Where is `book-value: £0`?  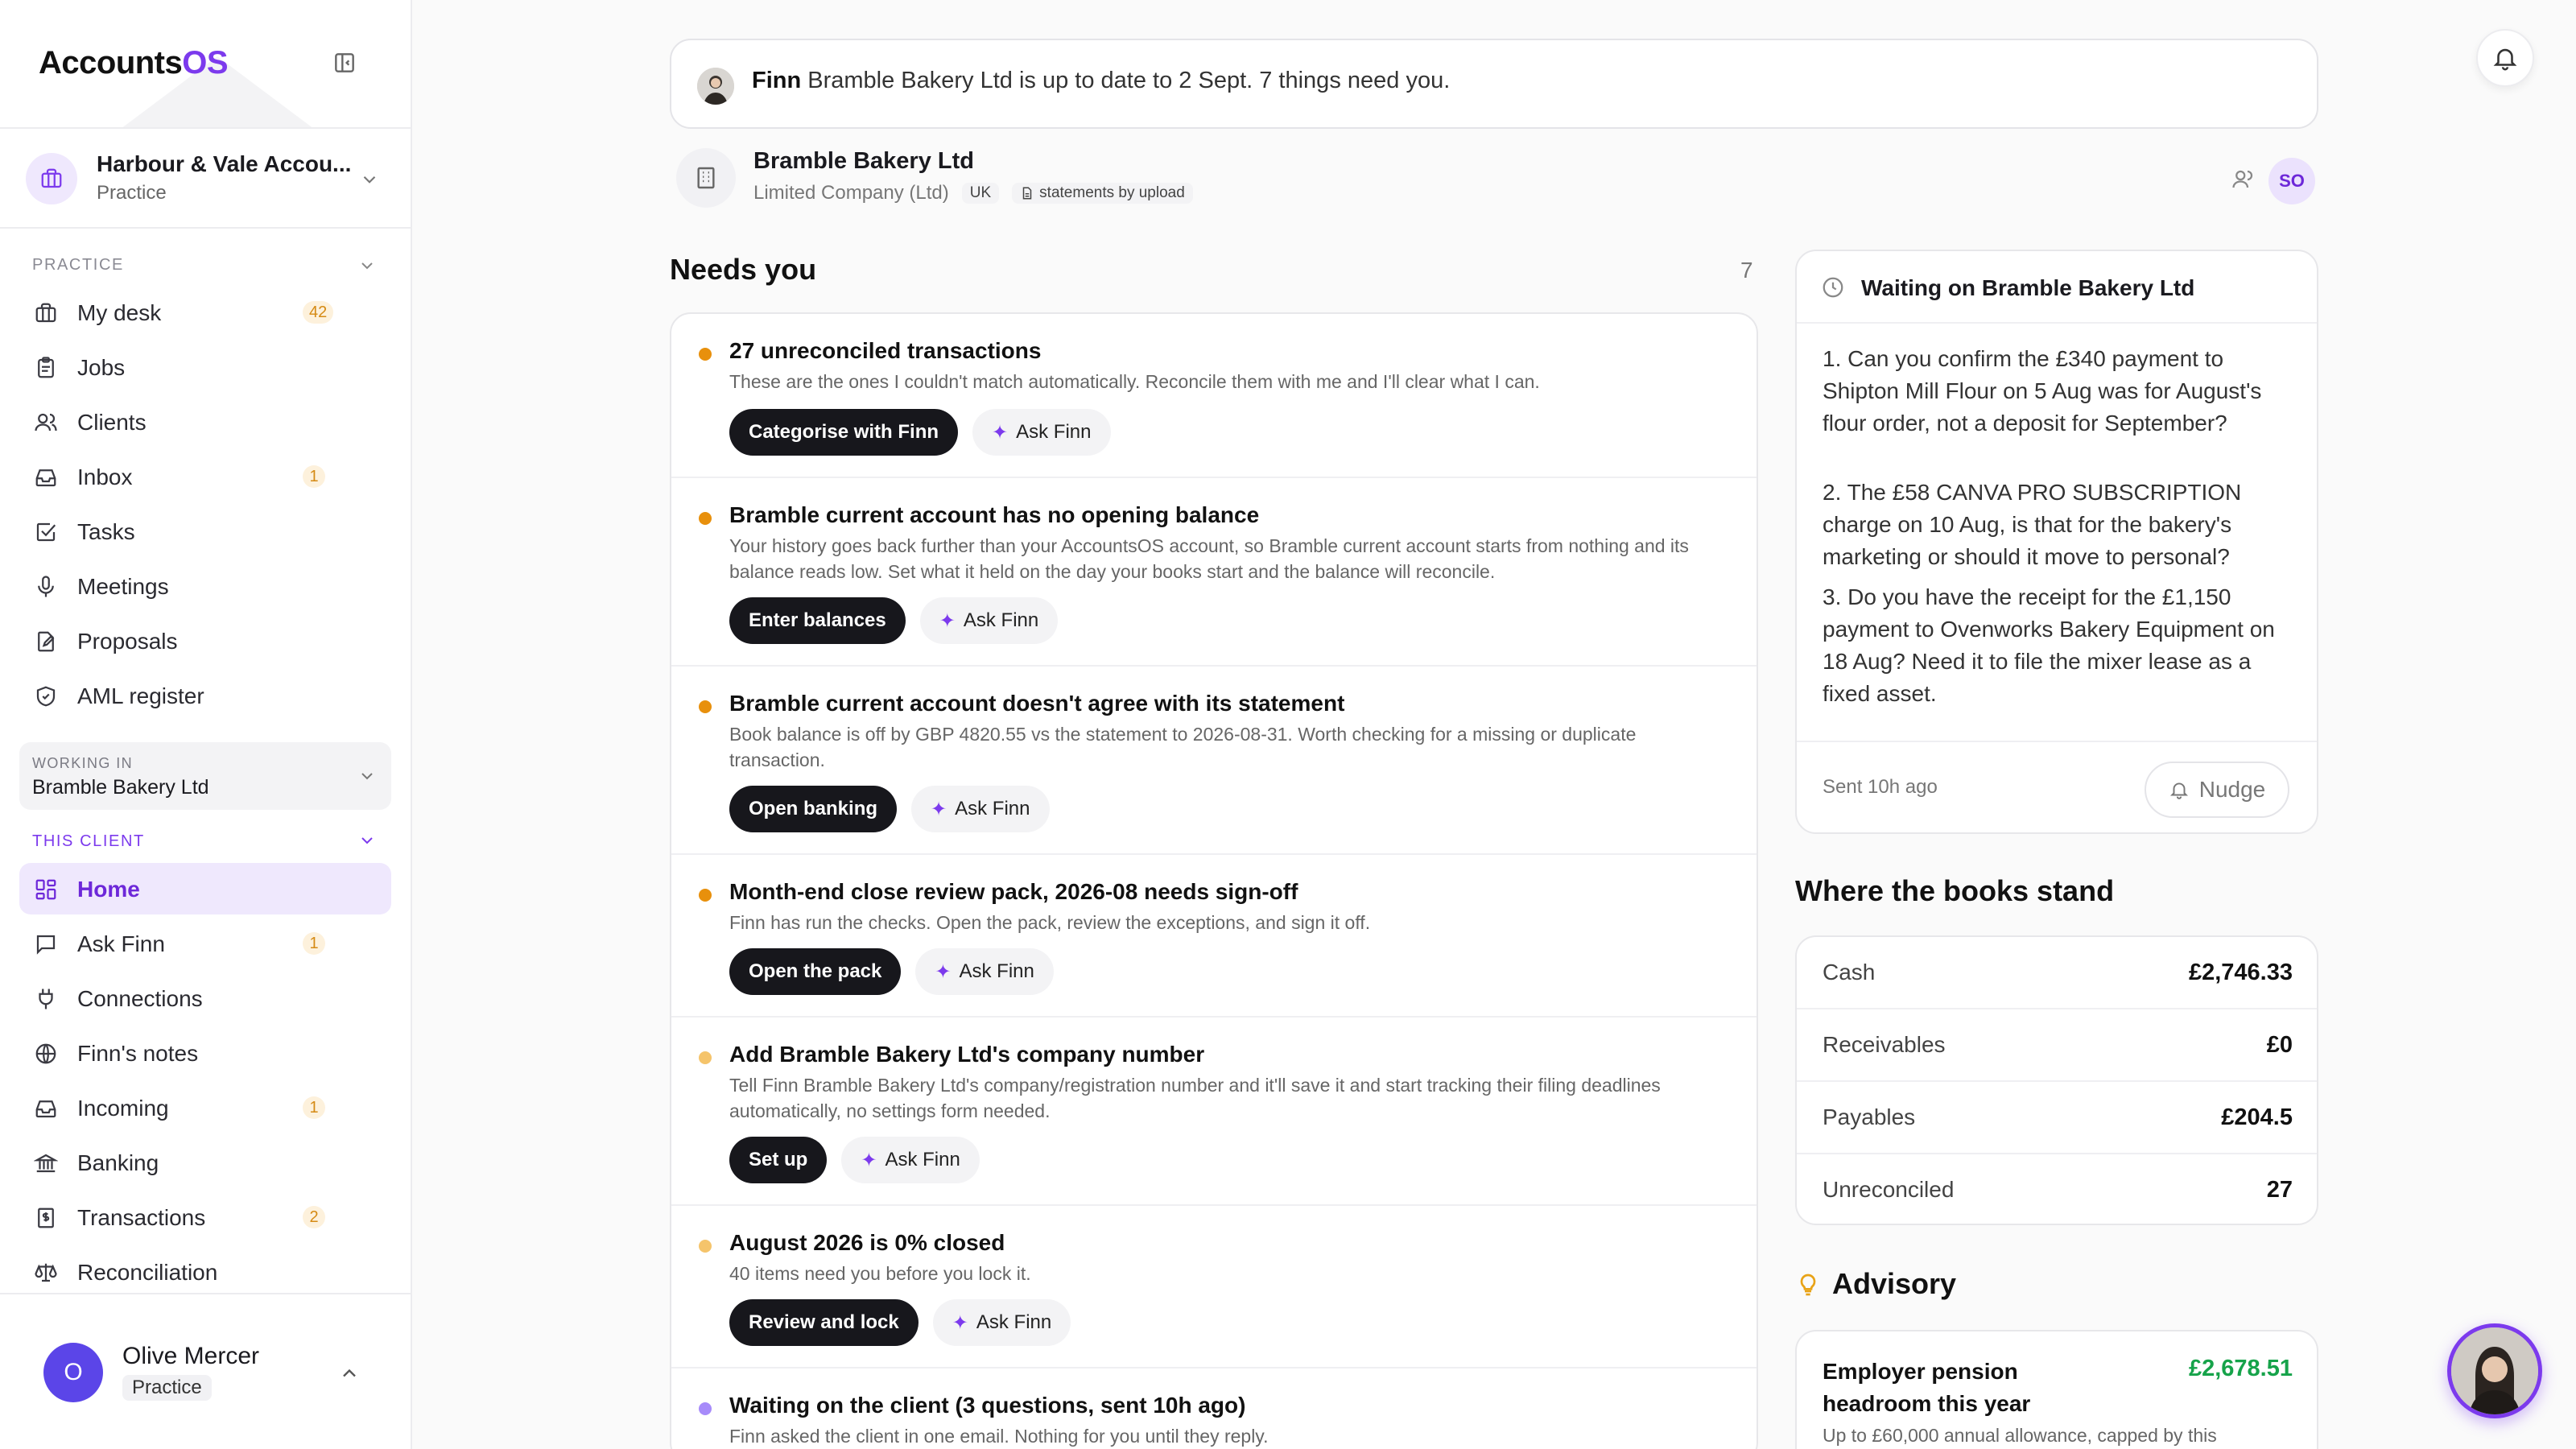 book-value: £0 is located at coordinates (2279, 1045).